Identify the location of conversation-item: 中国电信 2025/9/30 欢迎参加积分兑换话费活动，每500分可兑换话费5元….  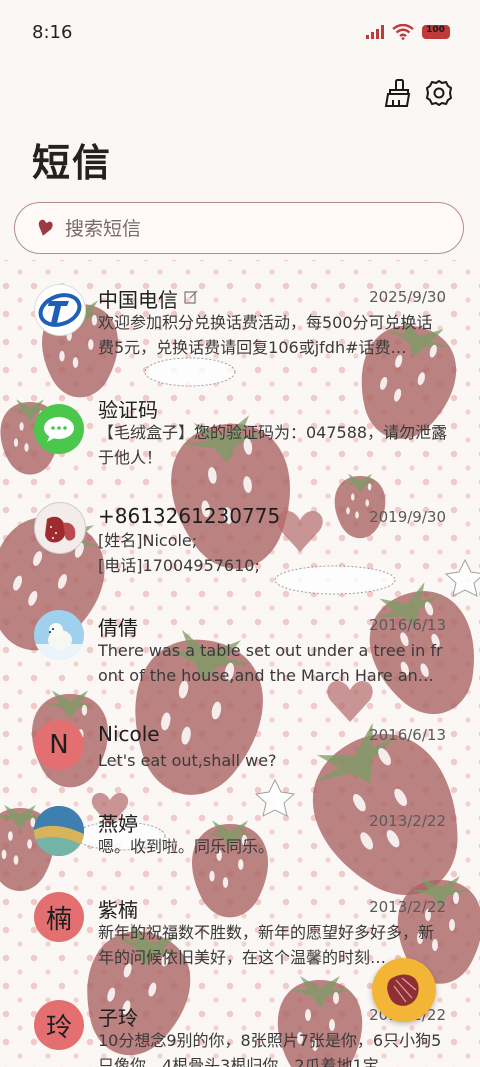
(240, 338).